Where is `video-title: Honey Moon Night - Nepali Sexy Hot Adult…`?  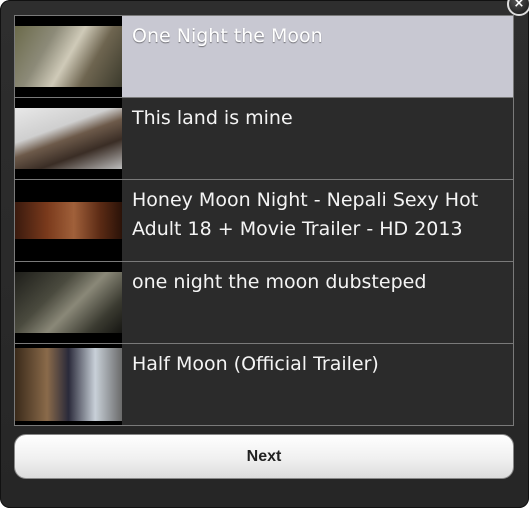
video-title: Honey Moon Night - Nepali Sexy Hot Adult… is located at coordinates (305, 214).